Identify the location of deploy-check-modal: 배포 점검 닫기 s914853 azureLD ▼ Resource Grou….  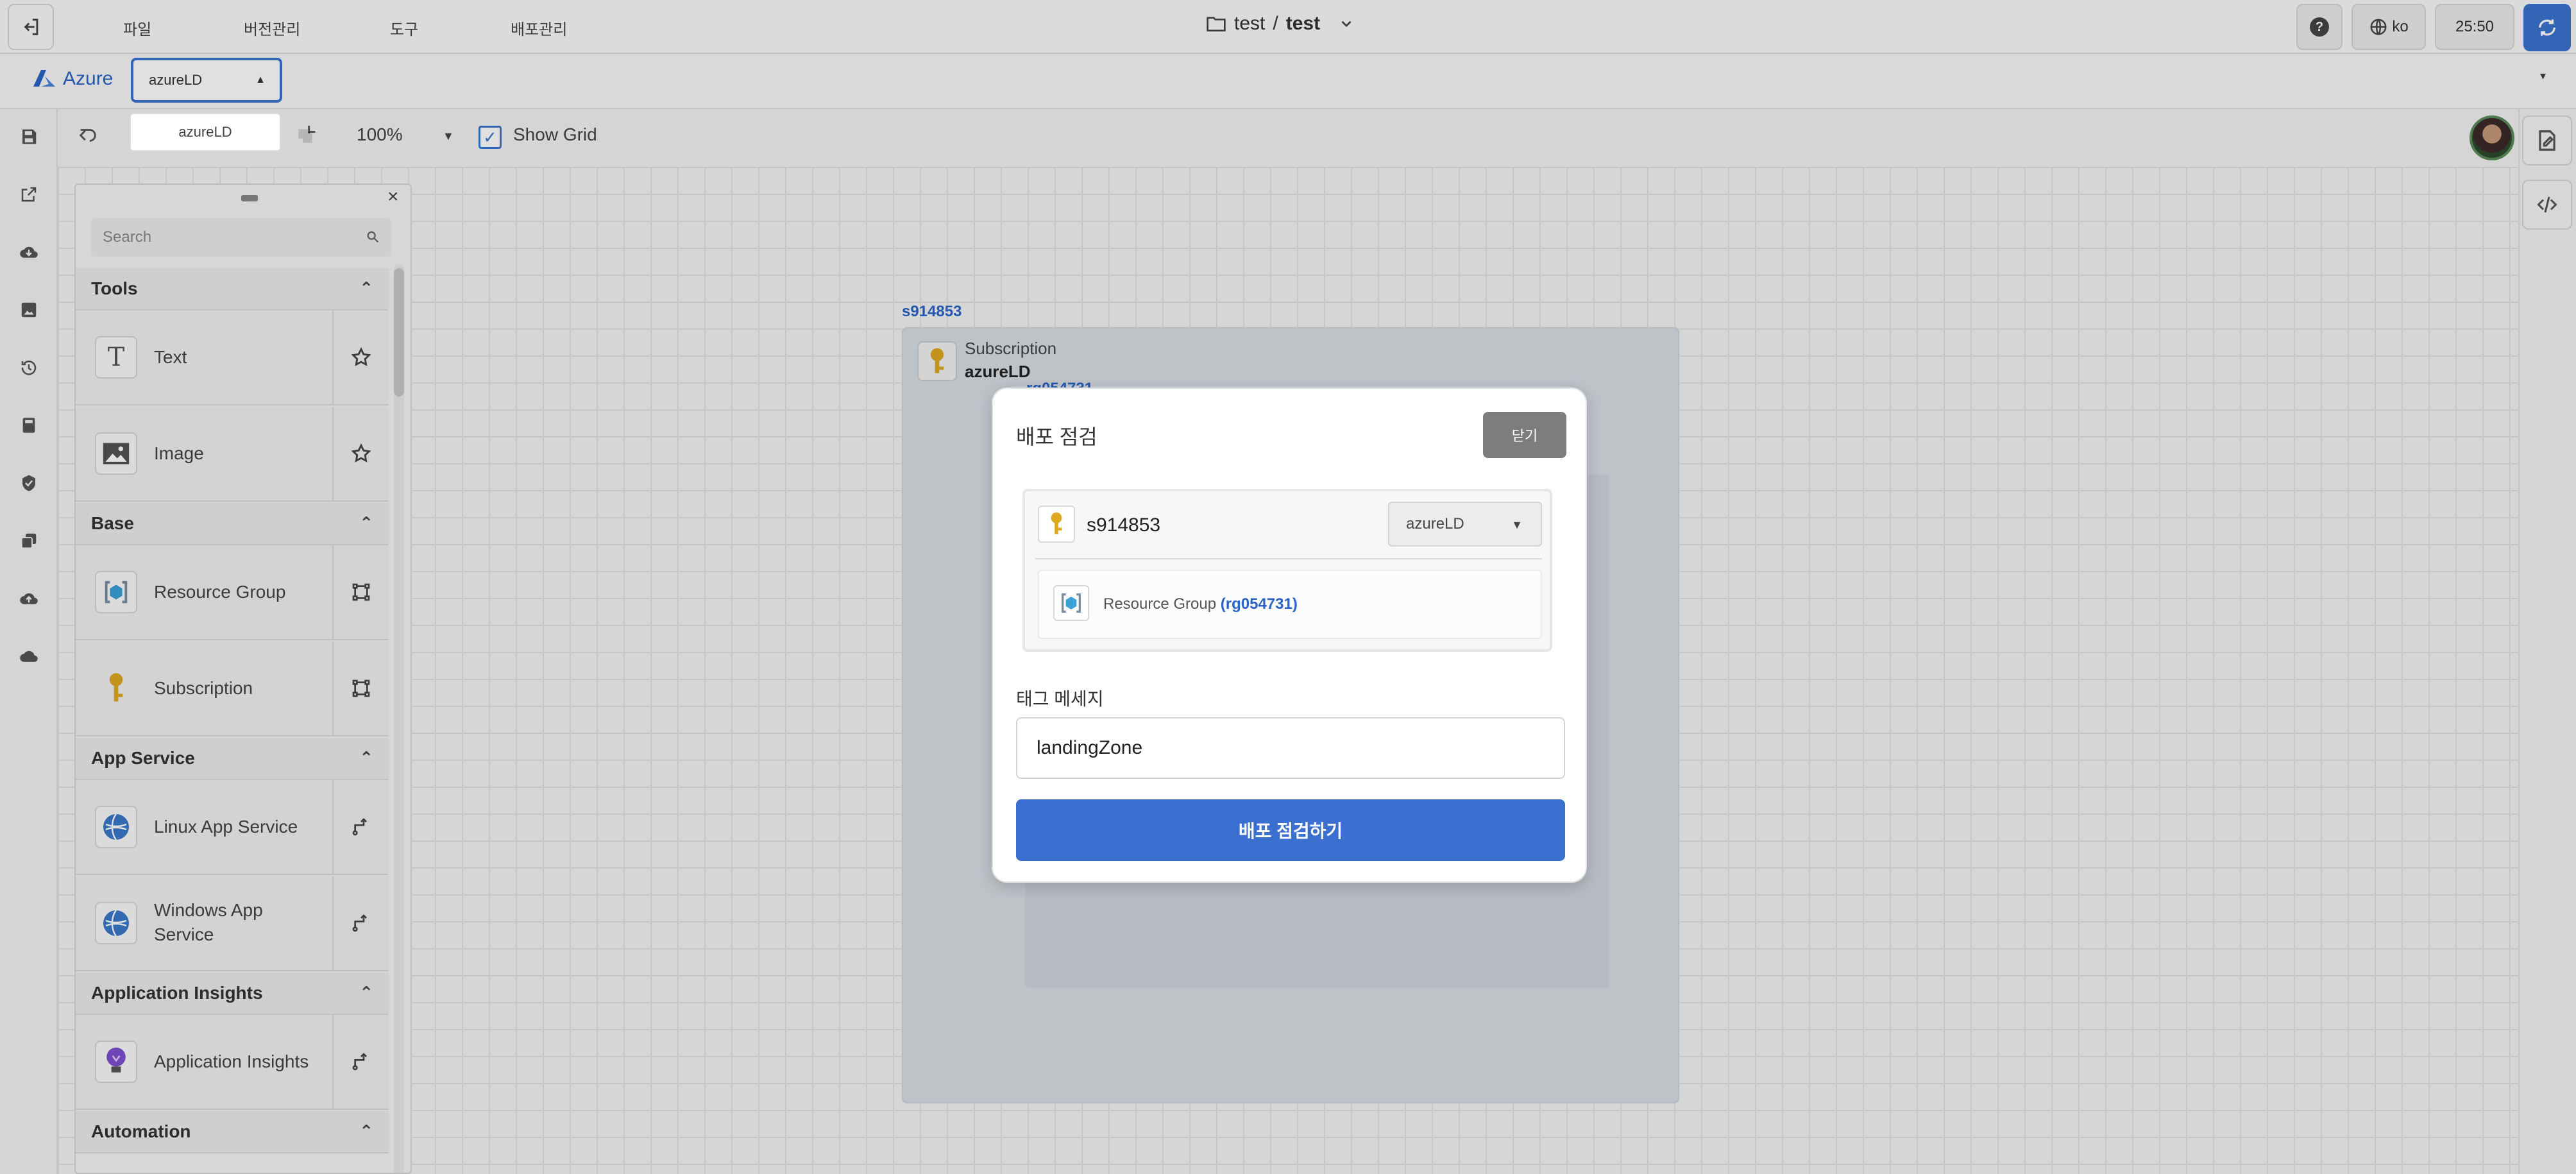
(1289, 635).